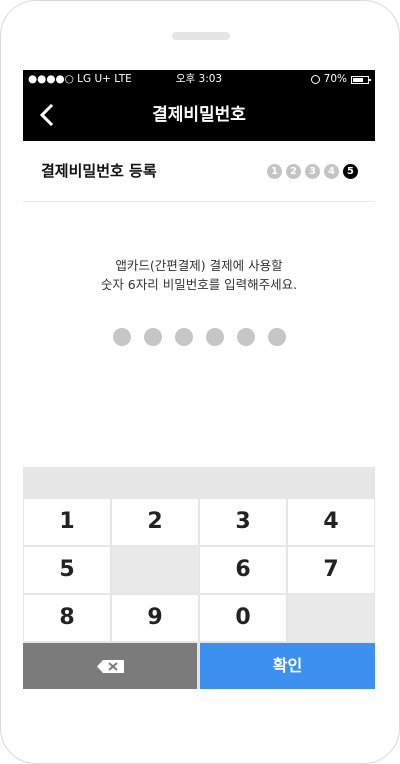  What do you see at coordinates (199, 171) in the screenshot?
I see `step-header: 결제비밀번호 등록 12345` at bounding box center [199, 171].